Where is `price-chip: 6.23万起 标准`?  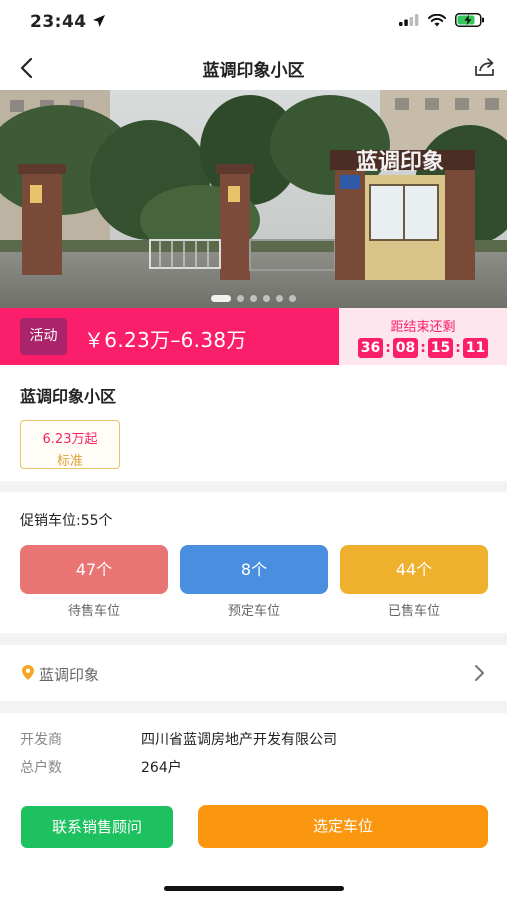 price-chip: 6.23万起 标准 is located at coordinates (70, 444).